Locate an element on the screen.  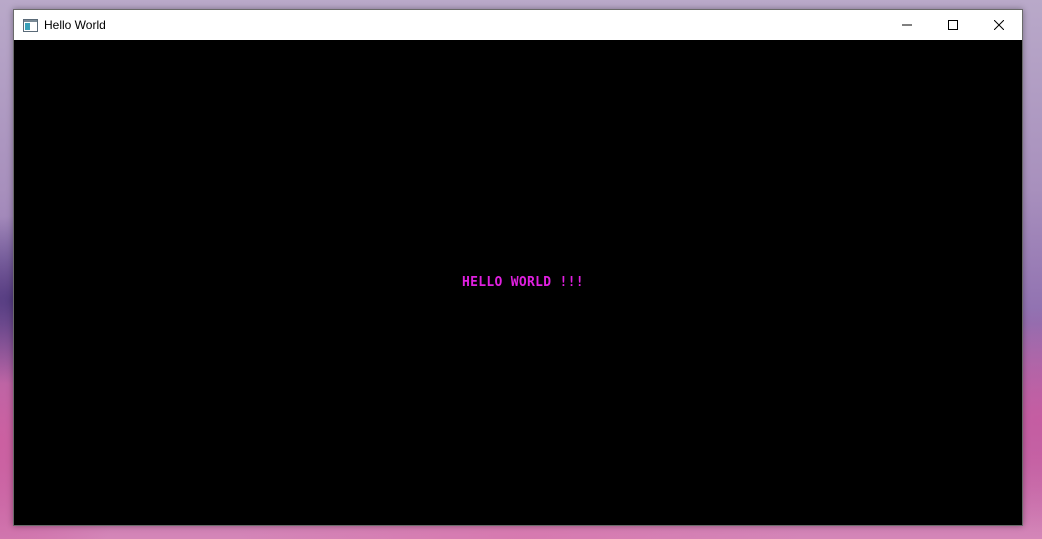
window-controls is located at coordinates (953, 25).